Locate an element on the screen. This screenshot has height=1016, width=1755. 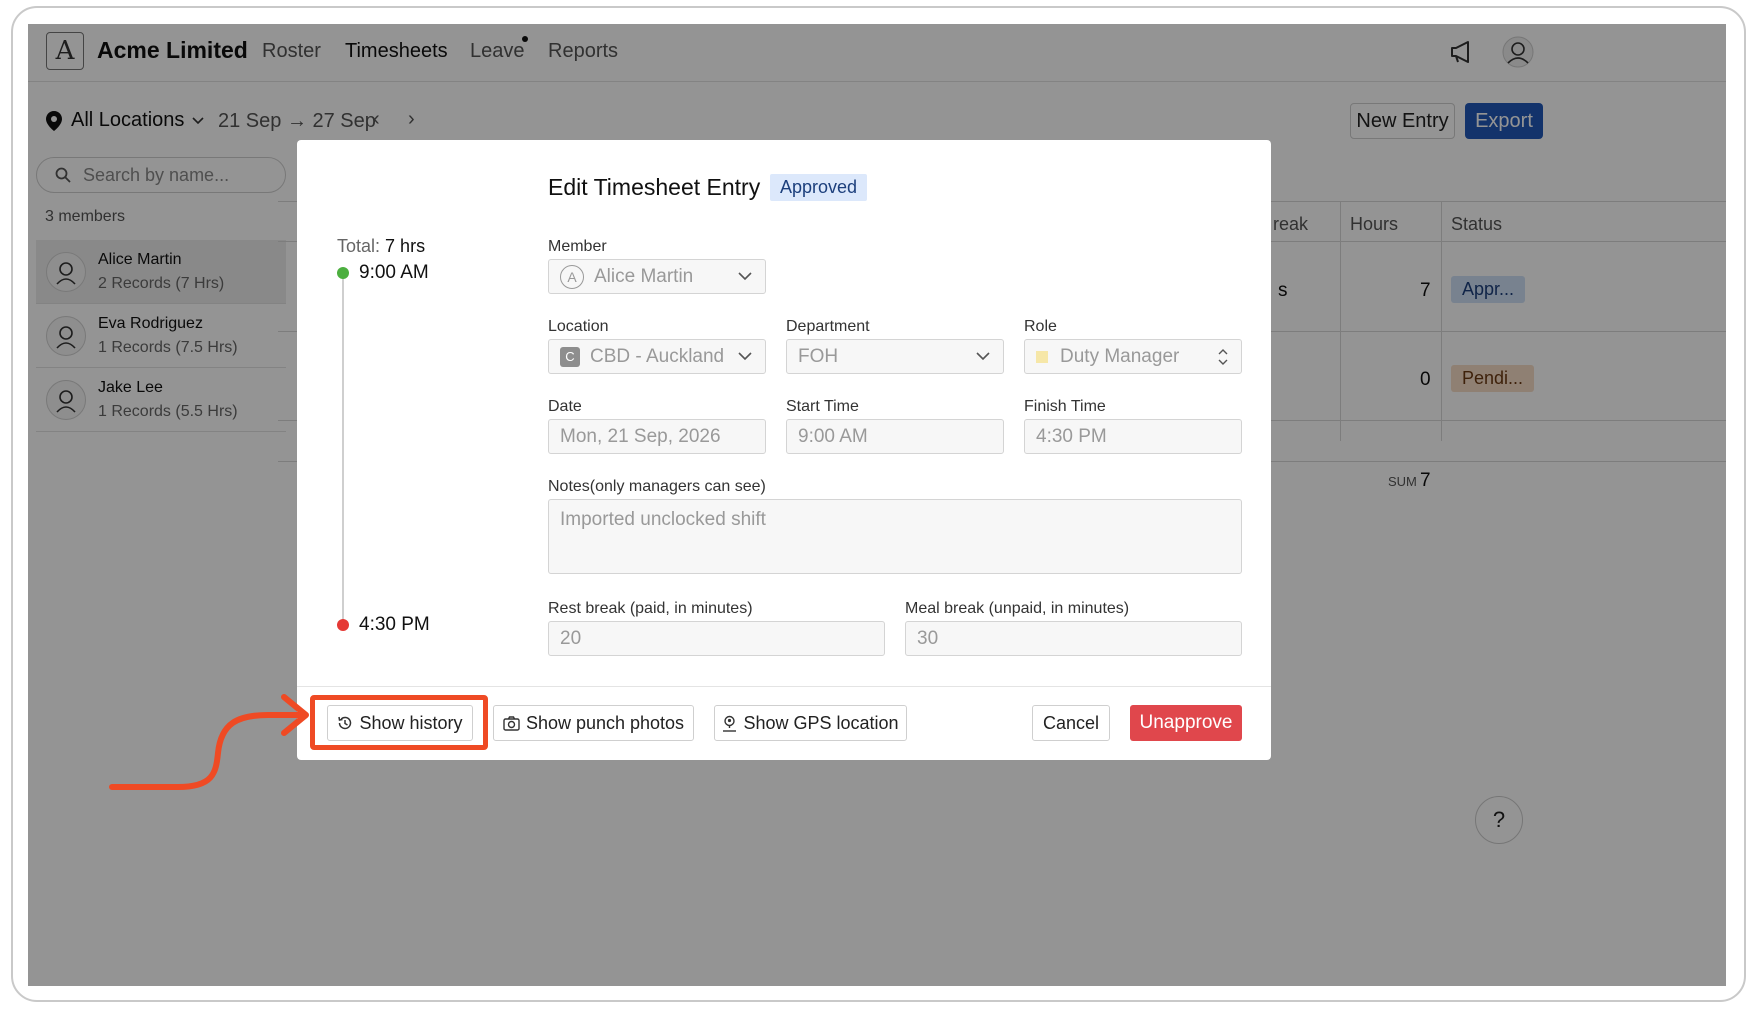
unapprove-button: Unapprove is located at coordinates (1186, 723).